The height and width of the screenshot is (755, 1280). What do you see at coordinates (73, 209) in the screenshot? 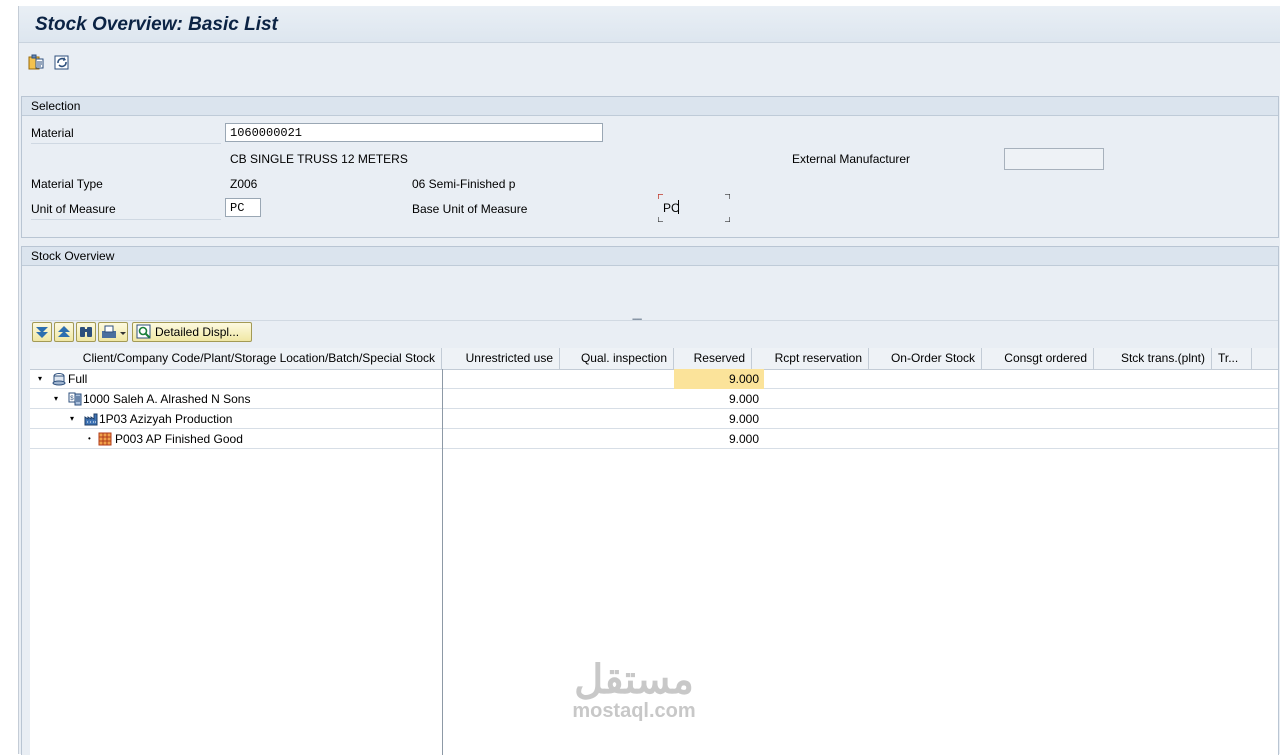
I see `unit-of-measure-label: Unit of Measure` at bounding box center [73, 209].